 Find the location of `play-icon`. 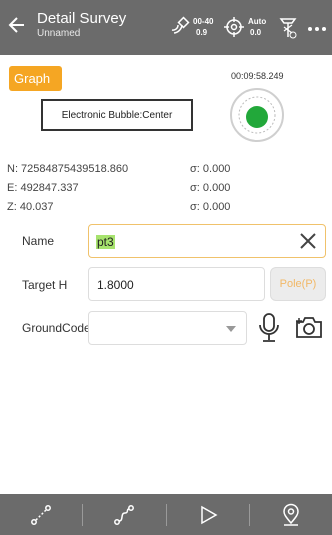

play-icon is located at coordinates (209, 514).